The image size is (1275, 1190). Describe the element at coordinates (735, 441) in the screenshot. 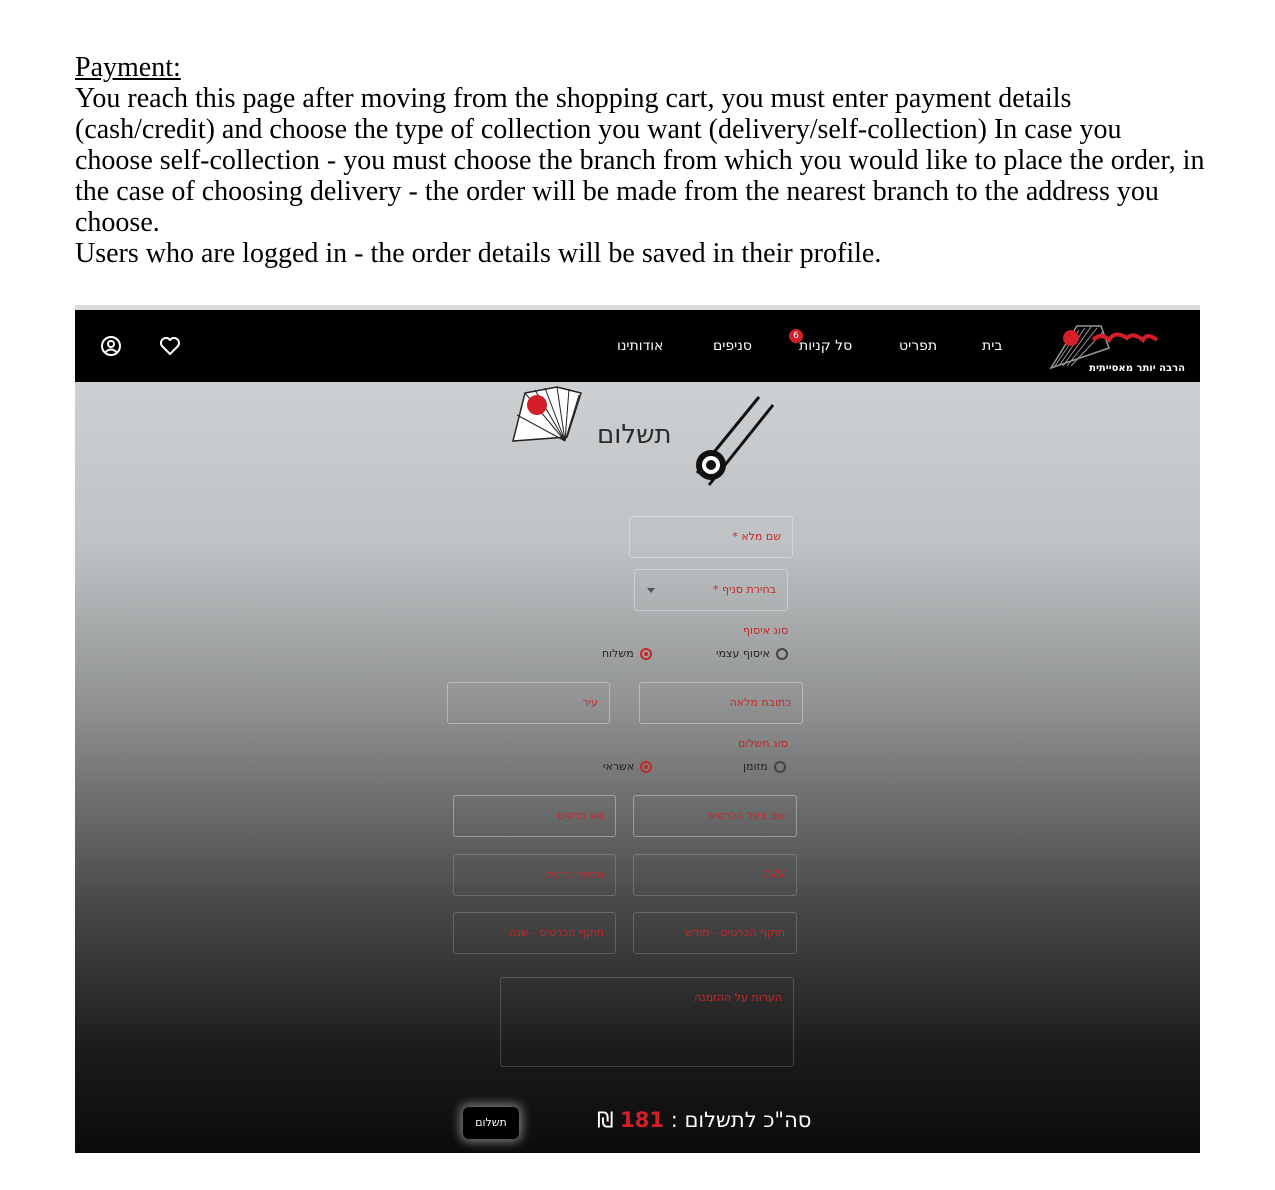

I see `sushi-chopsticks-icon` at that location.